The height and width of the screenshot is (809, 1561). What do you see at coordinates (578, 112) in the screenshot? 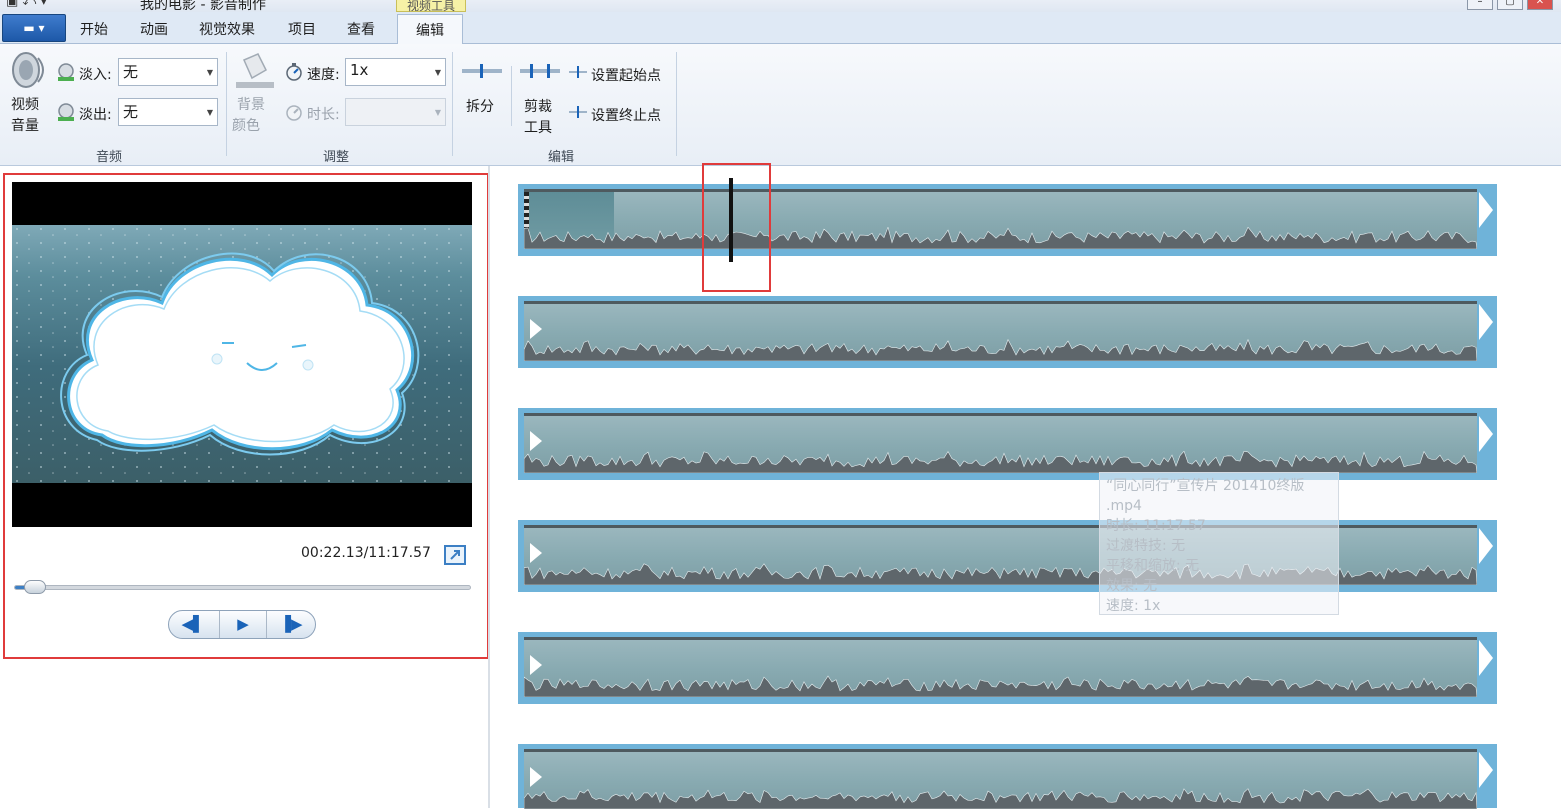
I see `set-end-icon` at bounding box center [578, 112].